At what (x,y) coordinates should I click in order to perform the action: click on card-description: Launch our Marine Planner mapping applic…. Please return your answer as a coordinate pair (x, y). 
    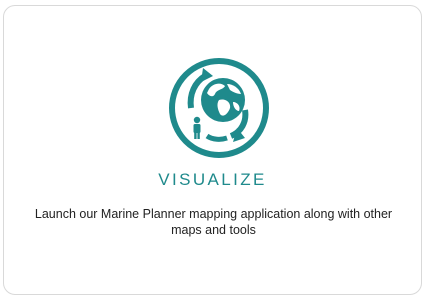
    Looking at the image, I should click on (213, 222).